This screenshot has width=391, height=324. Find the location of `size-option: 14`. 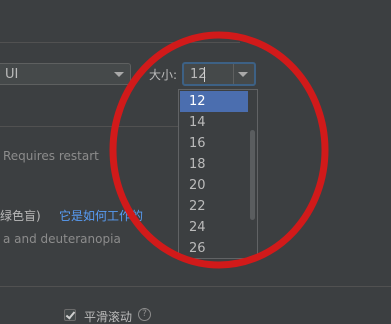

size-option: 14 is located at coordinates (214, 122).